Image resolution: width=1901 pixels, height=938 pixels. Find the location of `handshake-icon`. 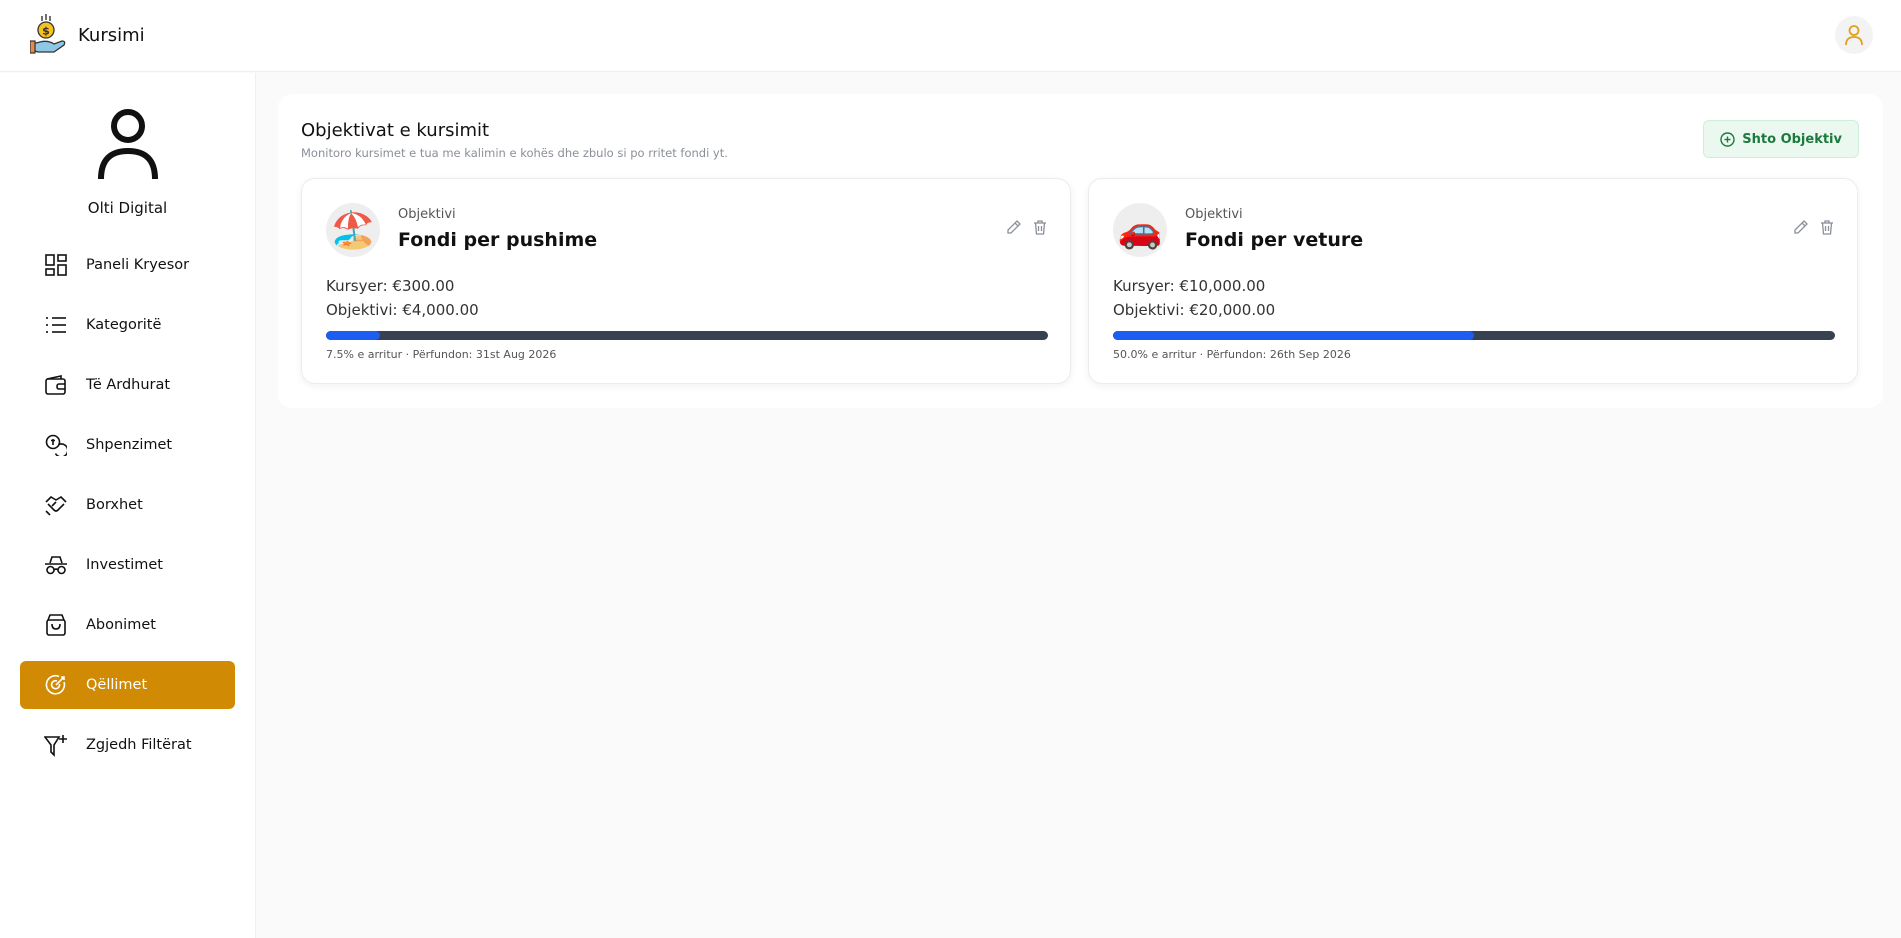

handshake-icon is located at coordinates (56, 505).